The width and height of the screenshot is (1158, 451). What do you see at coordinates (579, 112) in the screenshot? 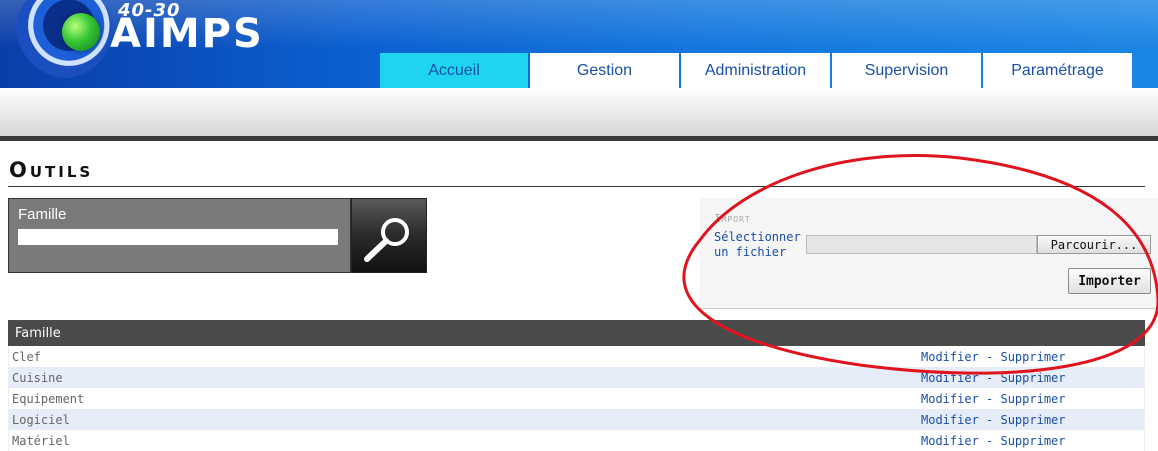
I see `sub-toolbar` at bounding box center [579, 112].